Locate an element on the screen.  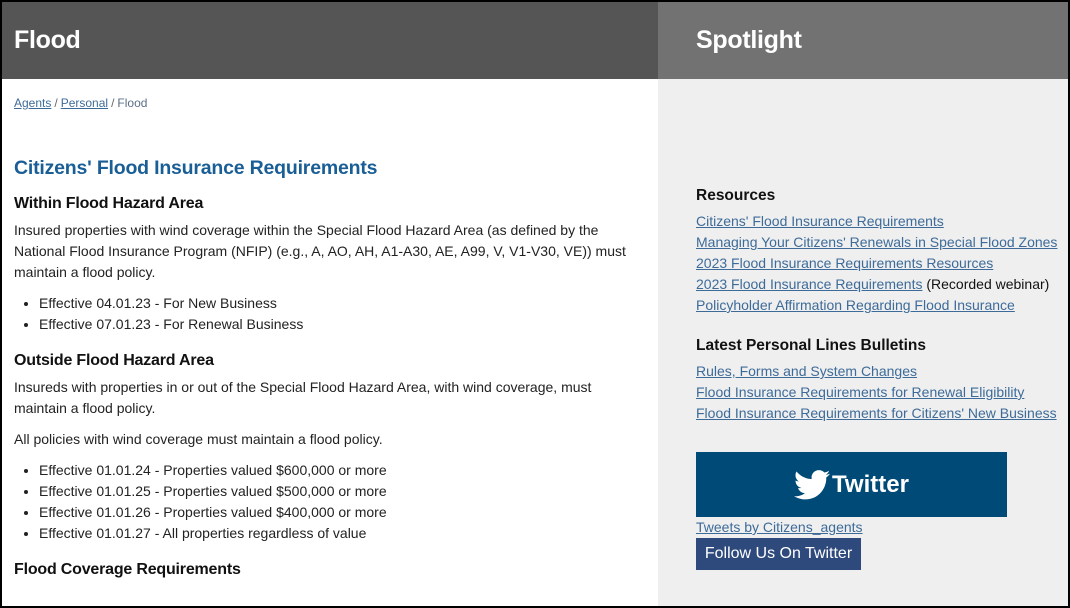
main-header: Flood is located at coordinates (330, 40).